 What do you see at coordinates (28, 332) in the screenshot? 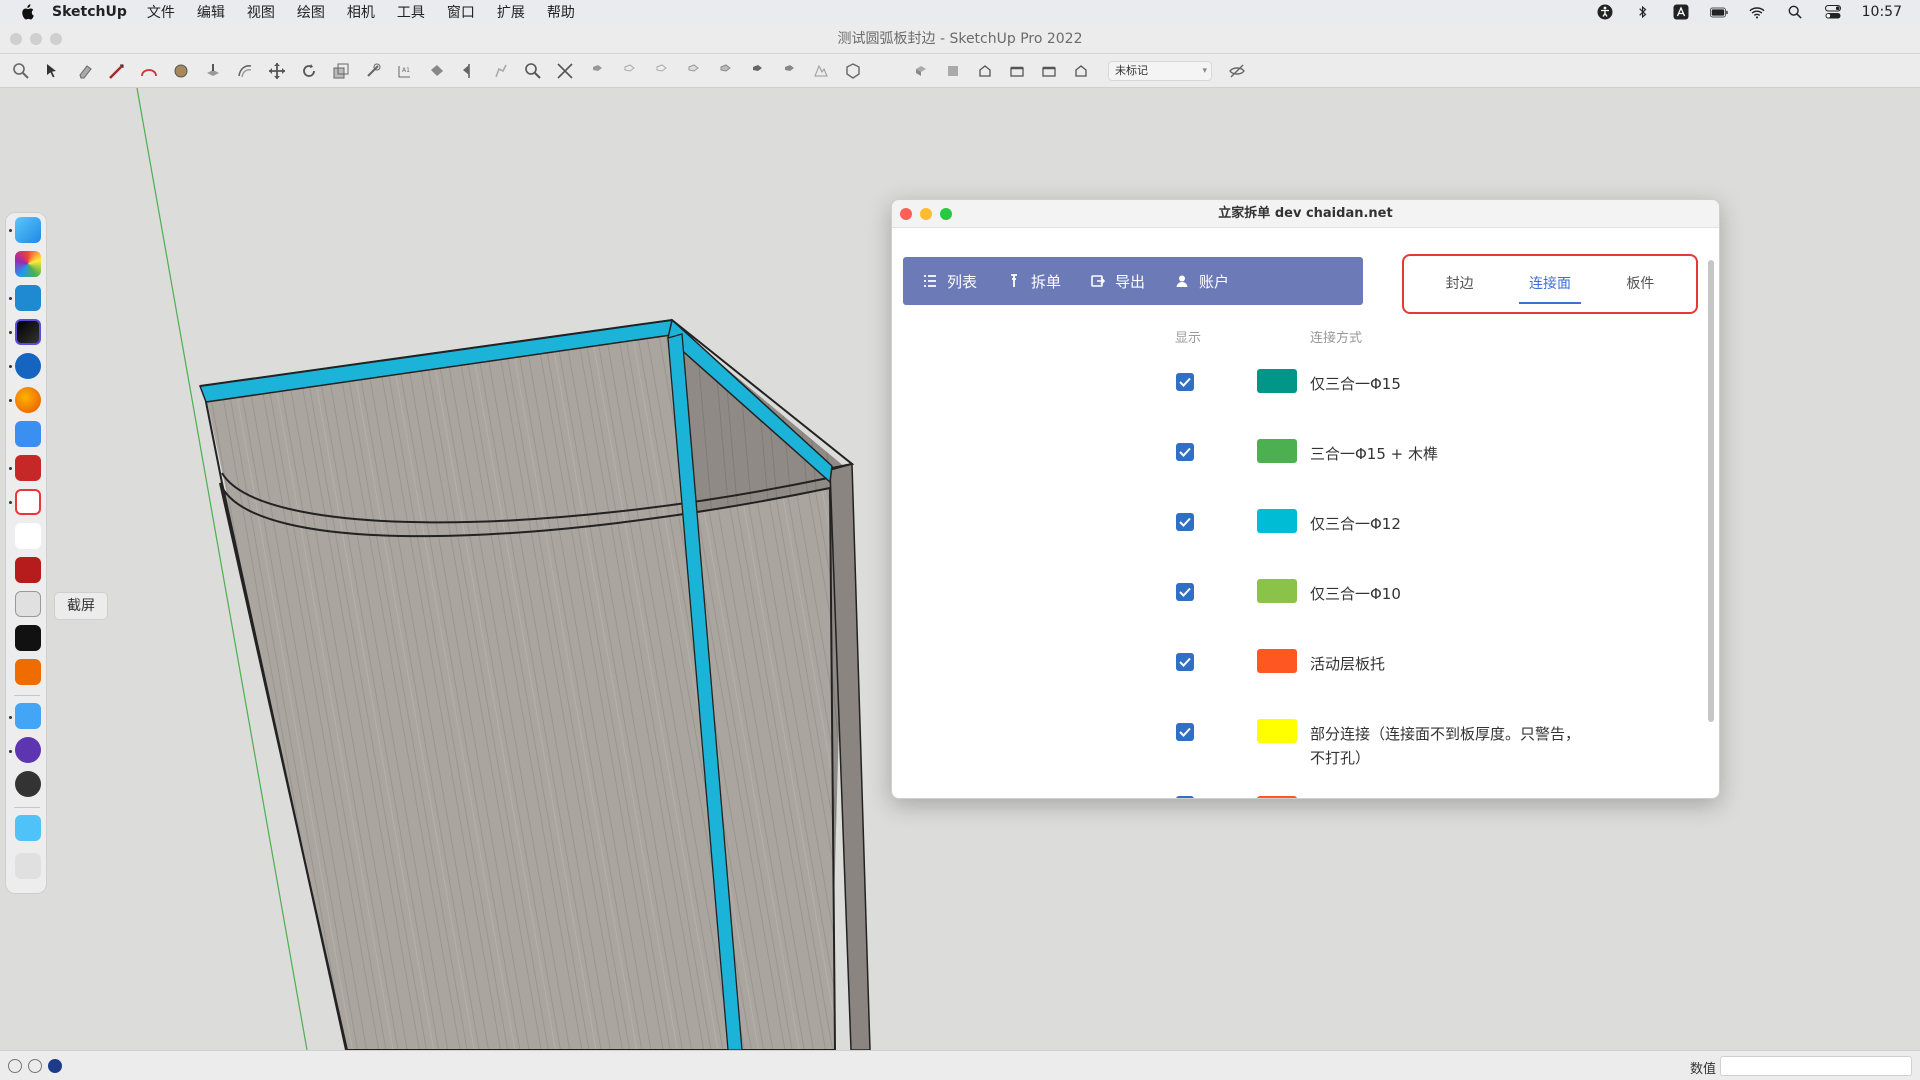
I see `intellij-icon` at bounding box center [28, 332].